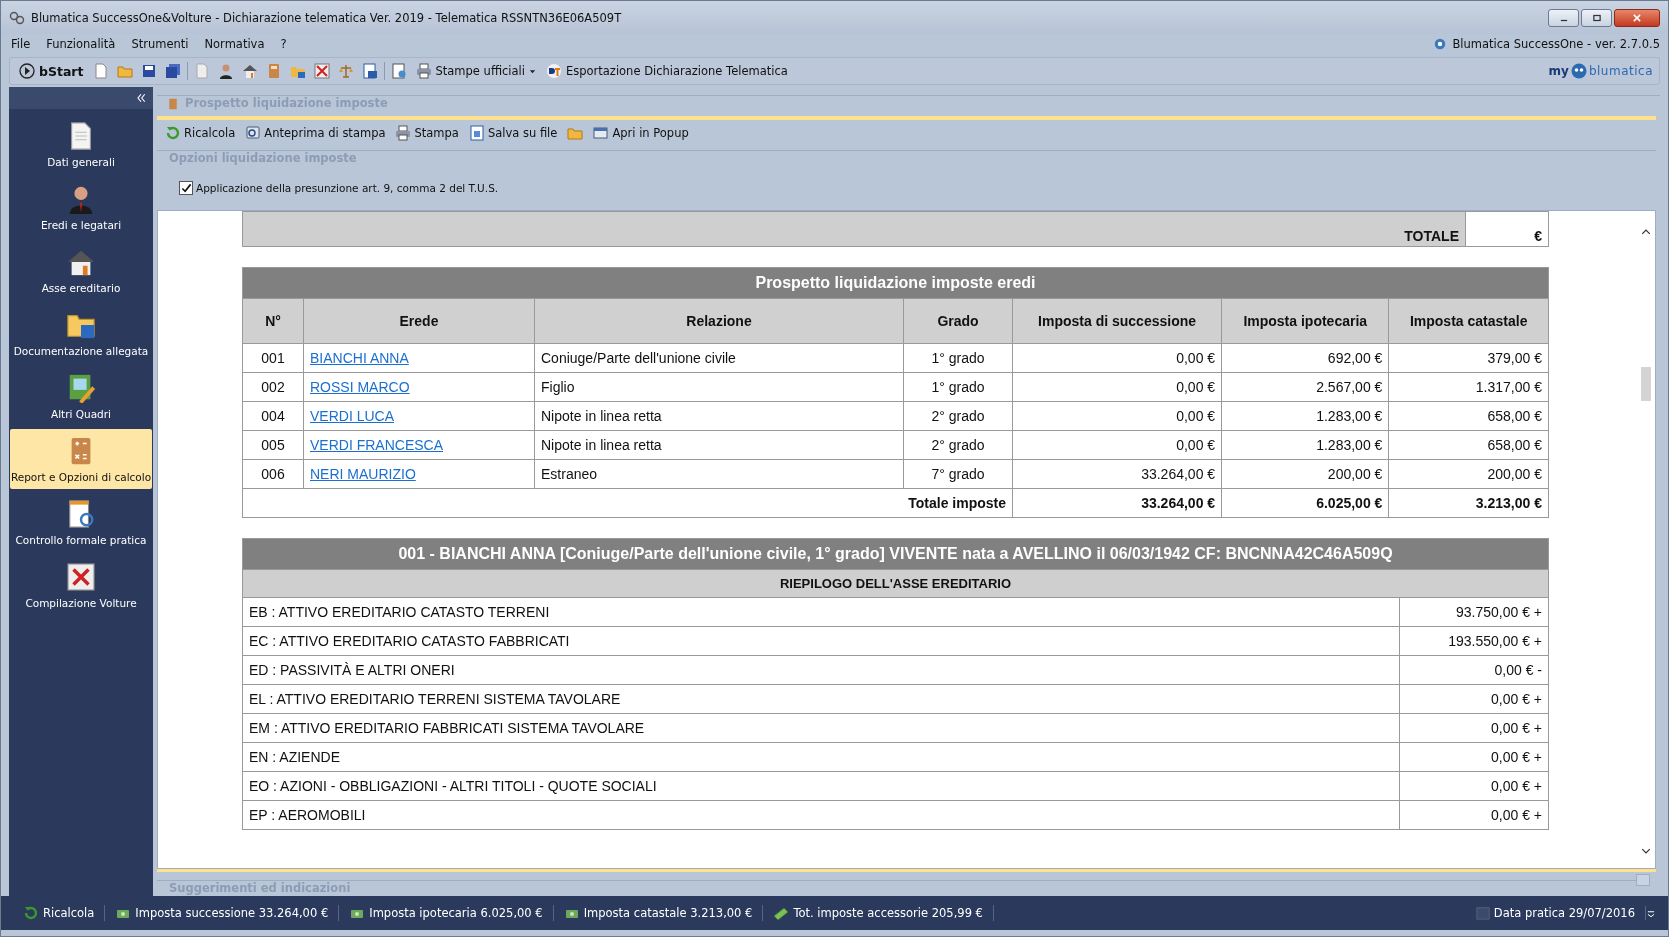 Image resolution: width=1669 pixels, height=937 pixels. I want to click on minimize-button, so click(1563, 18).